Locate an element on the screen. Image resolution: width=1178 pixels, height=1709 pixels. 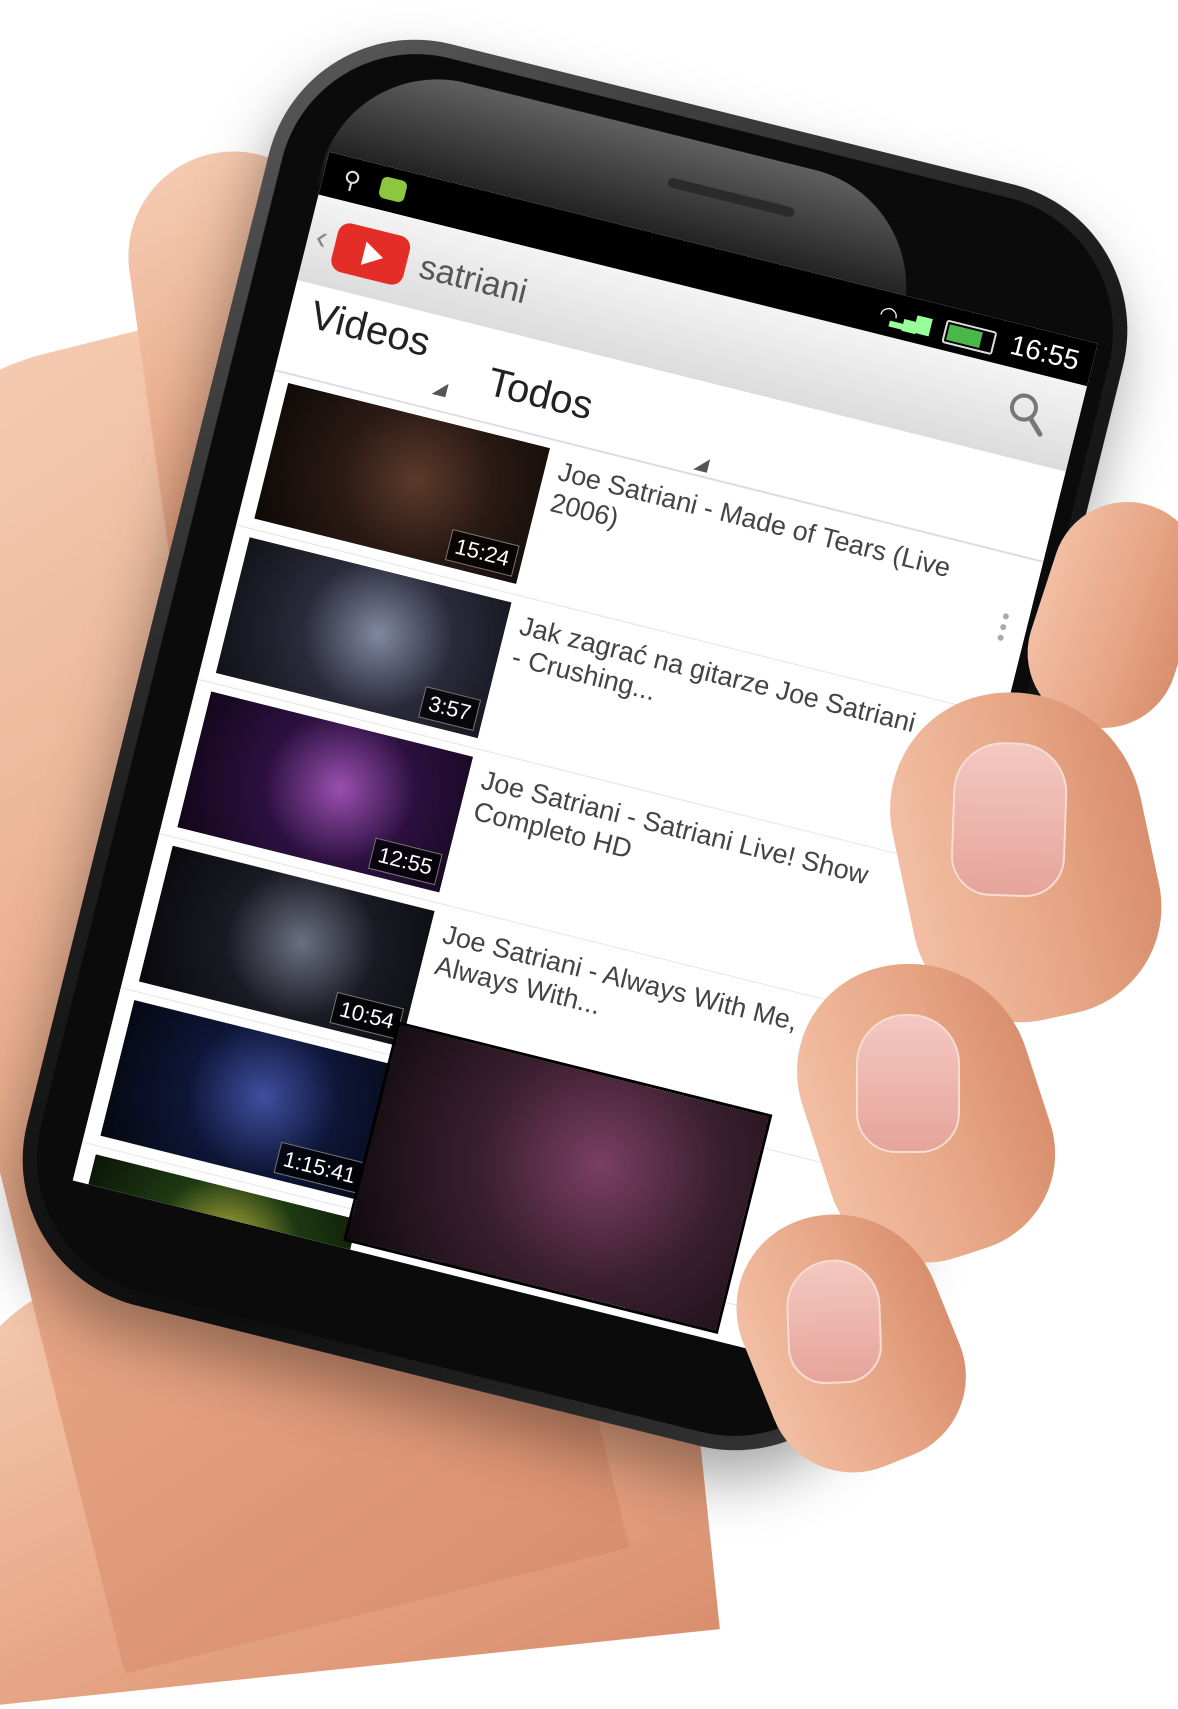
video-meta is located at coordinates (552, 1345).